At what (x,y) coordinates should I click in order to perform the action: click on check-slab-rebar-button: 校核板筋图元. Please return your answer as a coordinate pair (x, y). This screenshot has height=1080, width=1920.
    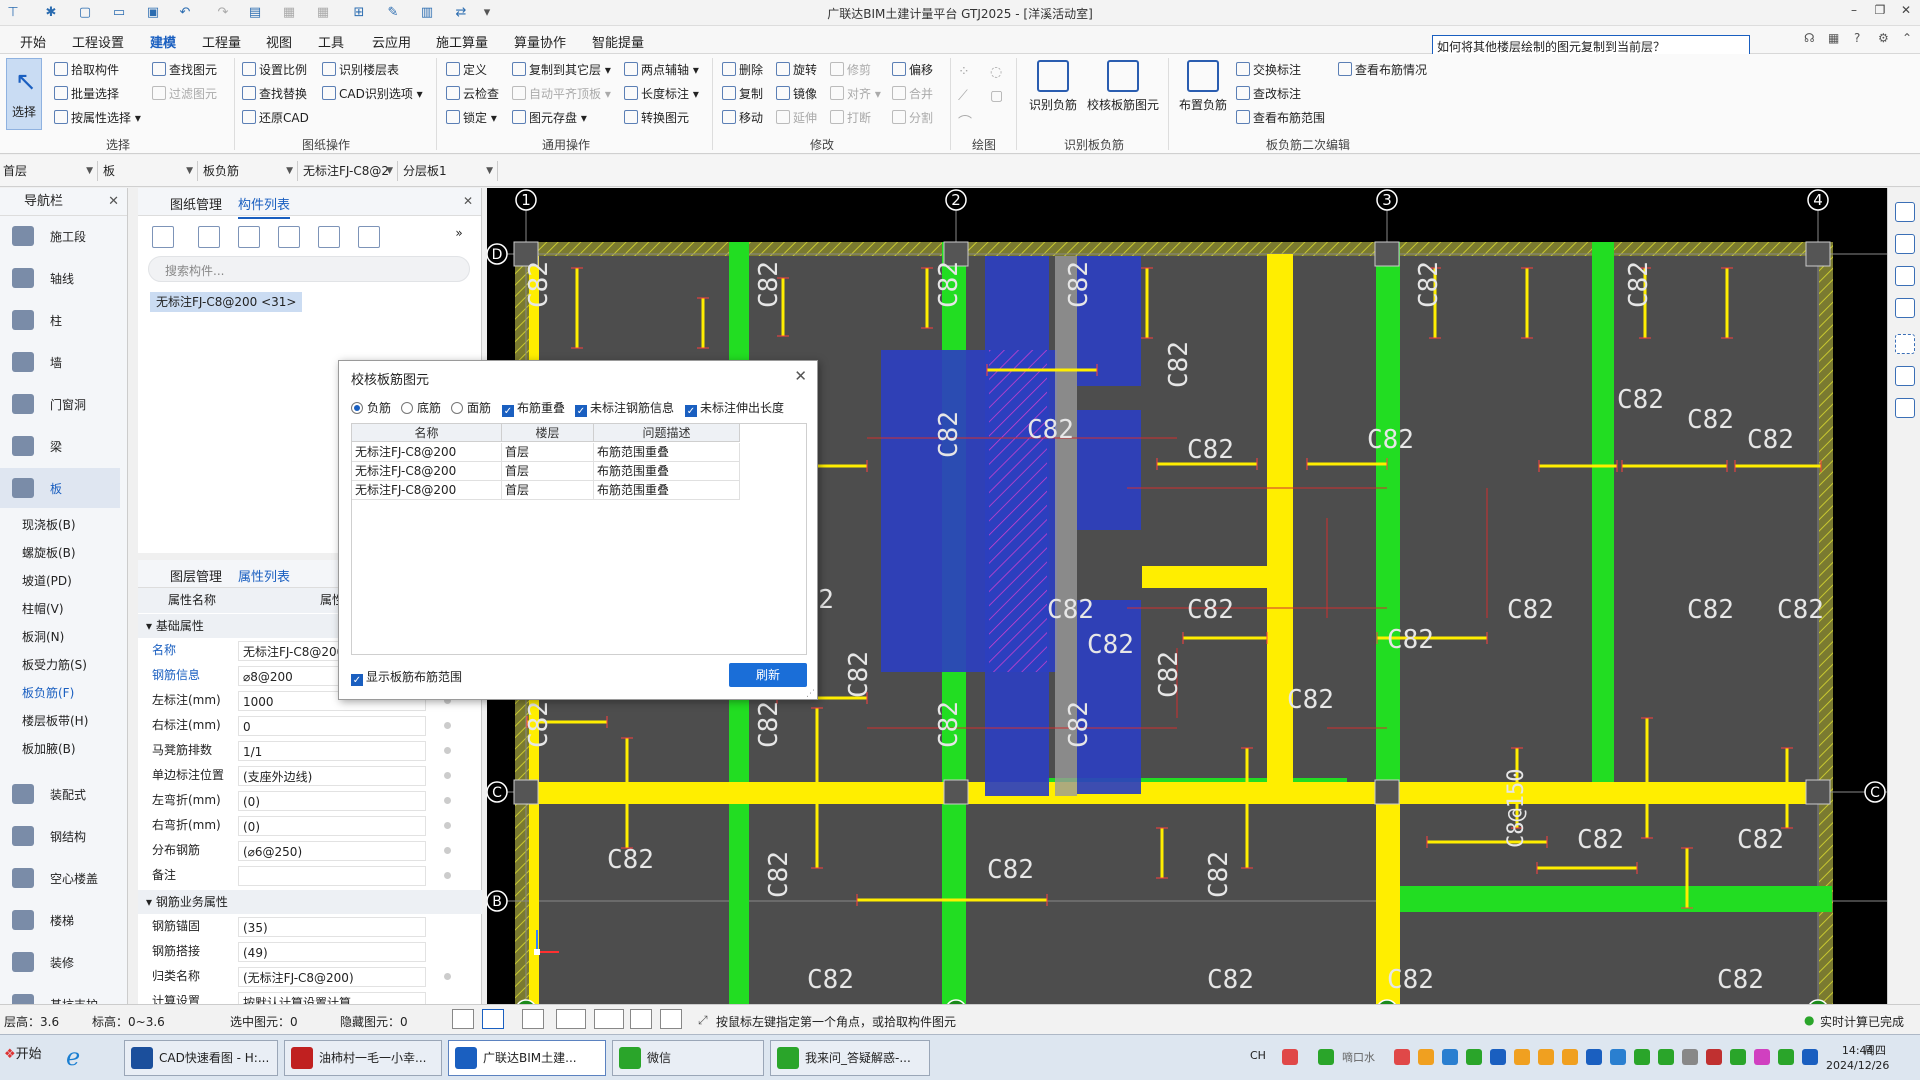
    Looking at the image, I should click on (1123, 86).